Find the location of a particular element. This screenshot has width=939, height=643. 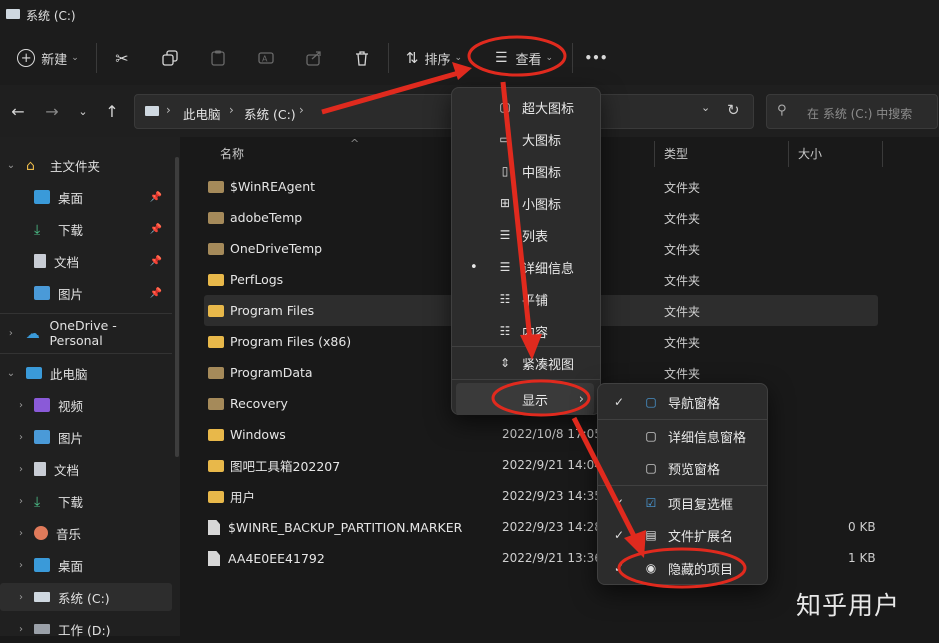

show-menu-item: ✓ ☑ 项目复选框 is located at coordinates (681, 503).